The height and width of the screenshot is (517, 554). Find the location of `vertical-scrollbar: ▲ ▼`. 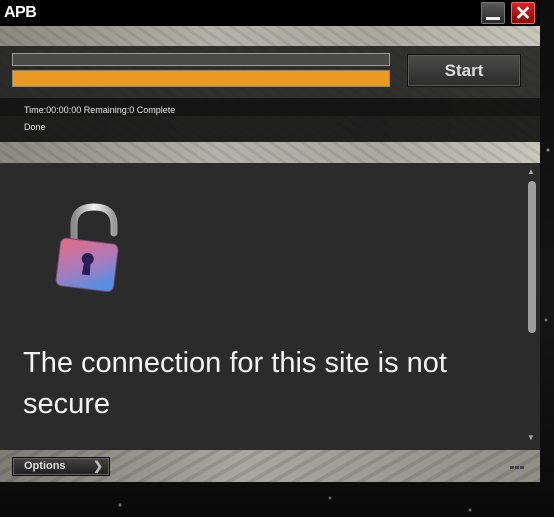

vertical-scrollbar: ▲ ▼ is located at coordinates (532, 306).